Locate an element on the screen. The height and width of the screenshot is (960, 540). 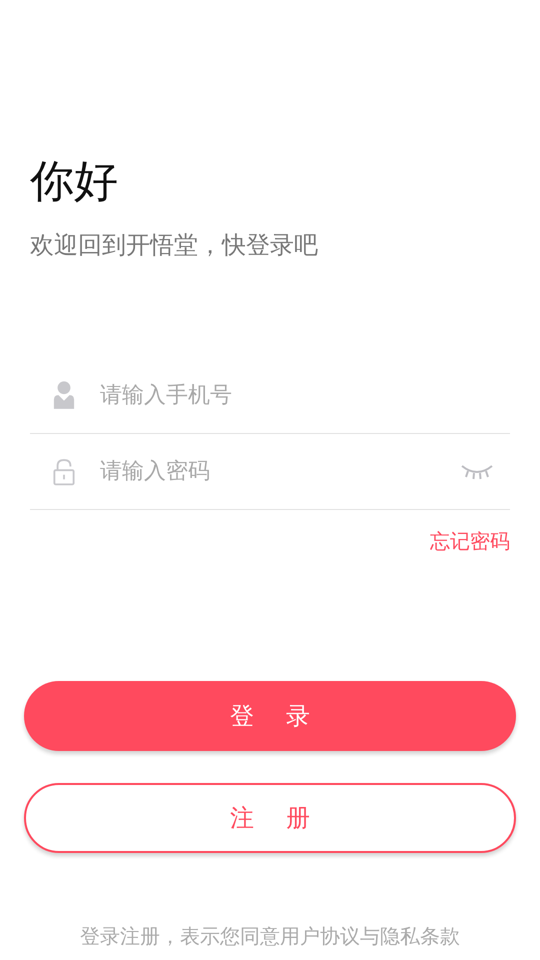
register-button: 注 册 is located at coordinates (270, 818).